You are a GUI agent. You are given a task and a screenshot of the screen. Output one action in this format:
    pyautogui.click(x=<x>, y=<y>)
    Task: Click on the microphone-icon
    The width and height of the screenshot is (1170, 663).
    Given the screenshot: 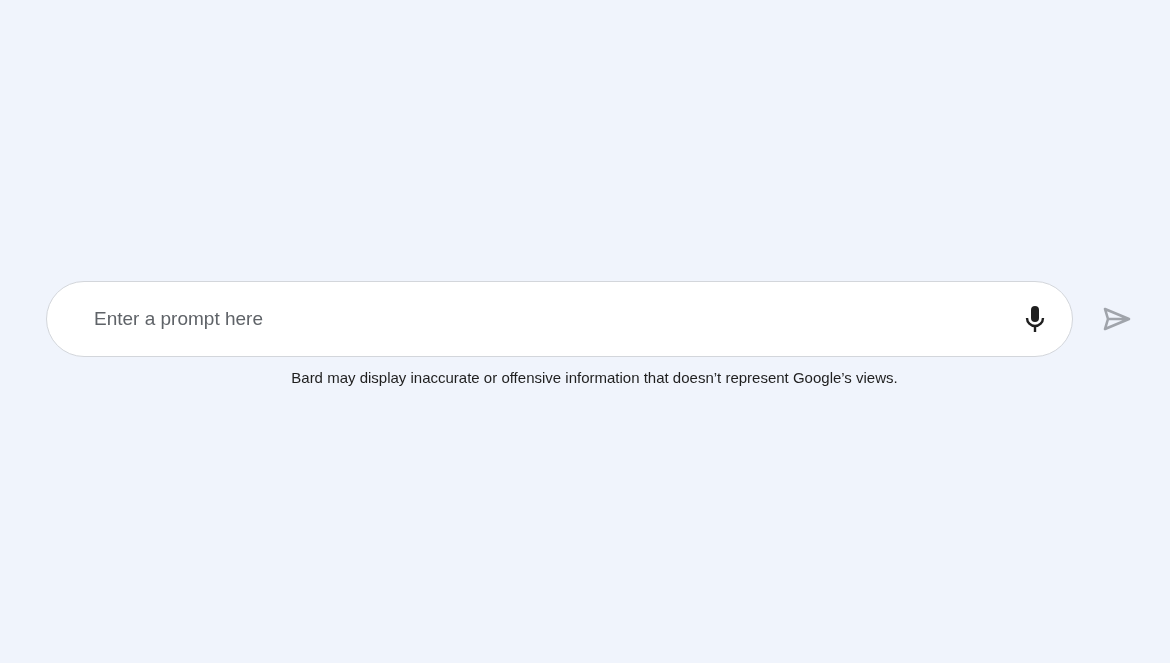 What is the action you would take?
    pyautogui.click(x=1035, y=319)
    